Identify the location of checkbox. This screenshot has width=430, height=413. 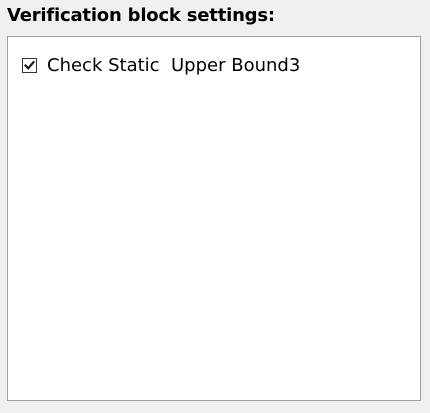
(29, 65).